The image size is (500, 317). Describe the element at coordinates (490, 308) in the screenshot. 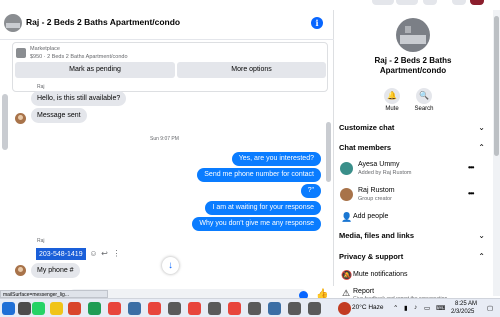

I see `notifications-icon: ▢` at that location.